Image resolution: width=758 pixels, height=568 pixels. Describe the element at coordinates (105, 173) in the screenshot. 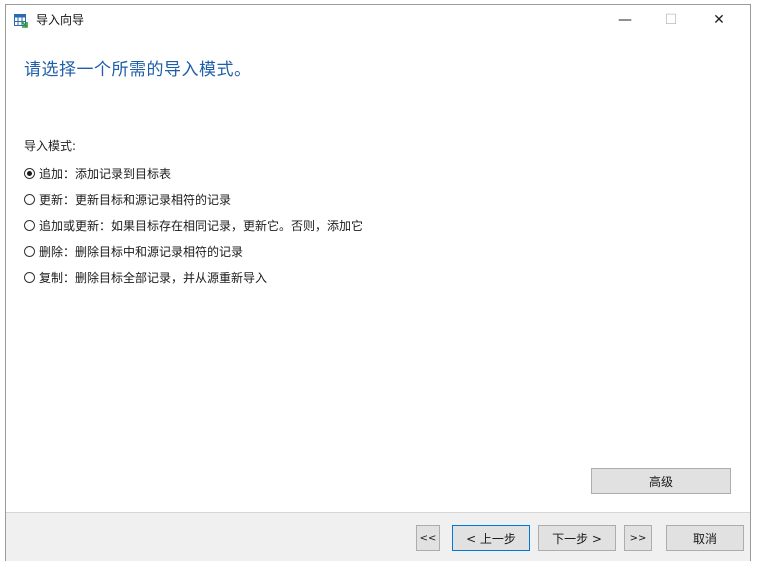

I see `option-label: 追加：添加记录到目标表` at that location.